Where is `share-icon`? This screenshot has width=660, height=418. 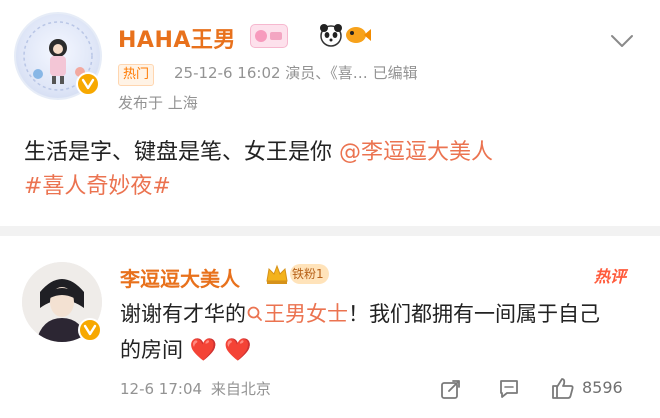
share-icon is located at coordinates (451, 391).